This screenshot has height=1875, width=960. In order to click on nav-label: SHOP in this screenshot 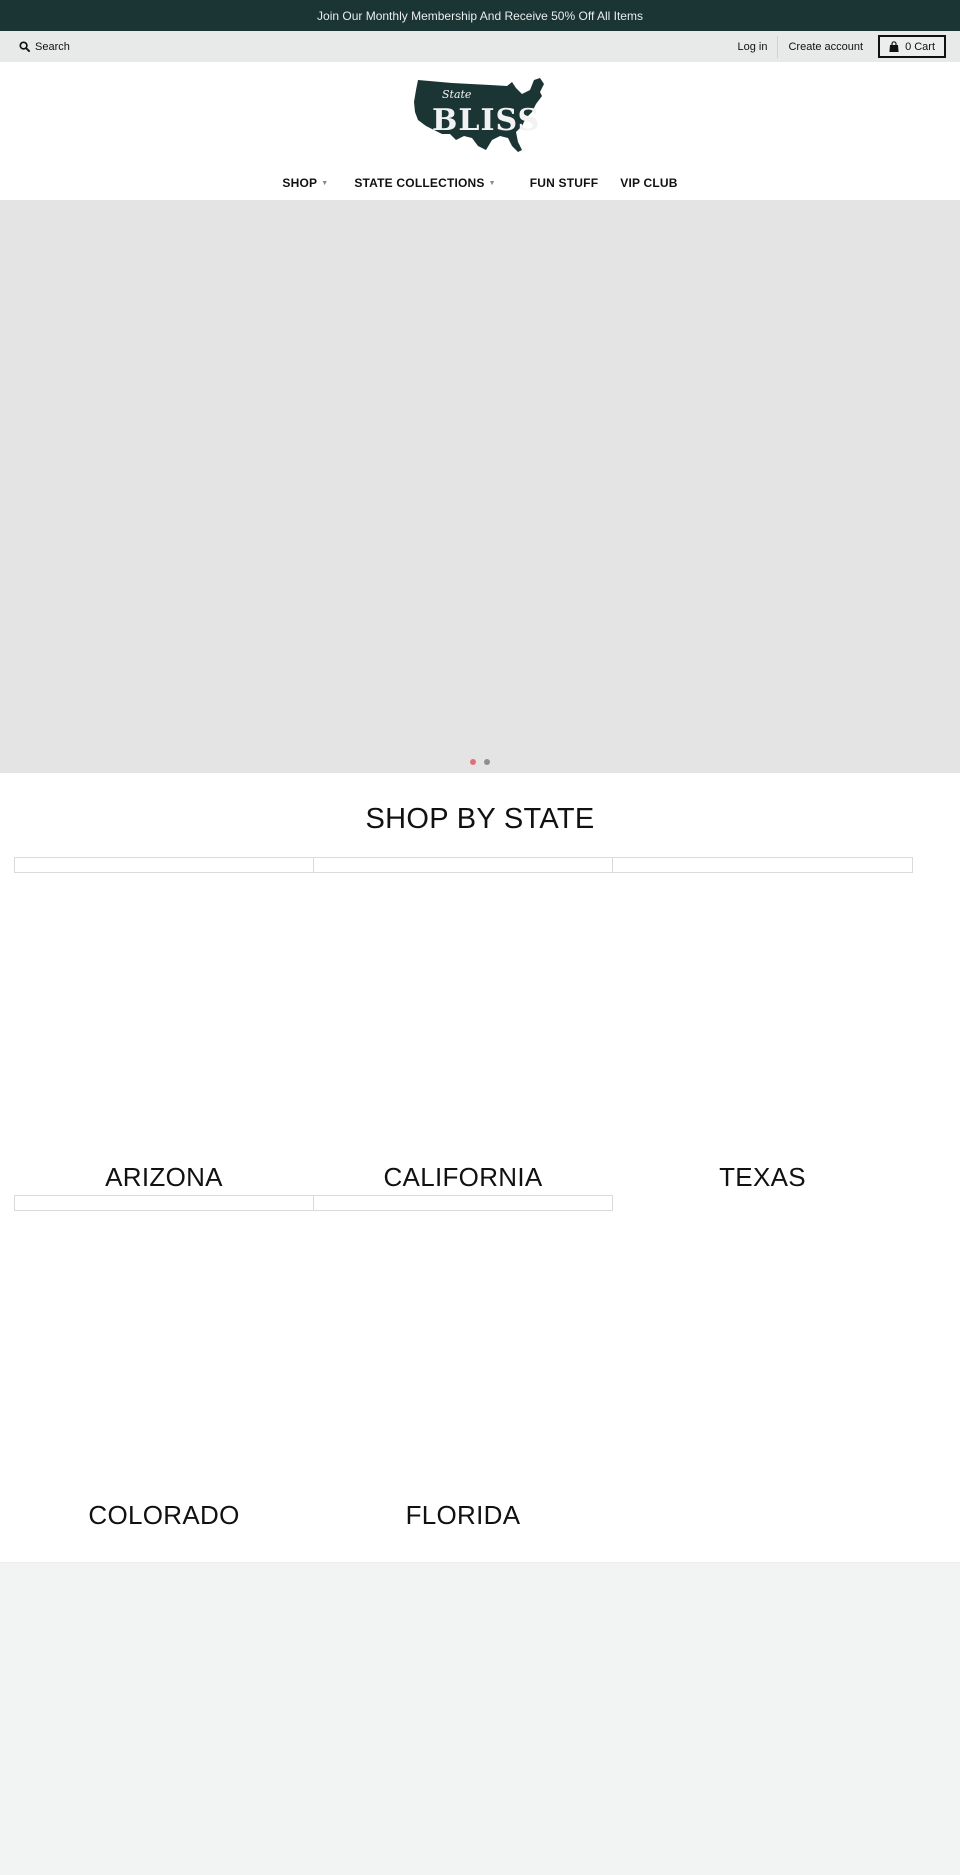, I will do `click(300, 183)`.